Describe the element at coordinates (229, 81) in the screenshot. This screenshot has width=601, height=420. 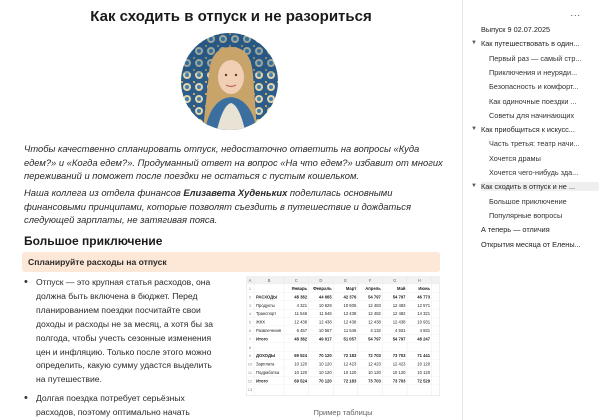
I see `author-avatar` at that location.